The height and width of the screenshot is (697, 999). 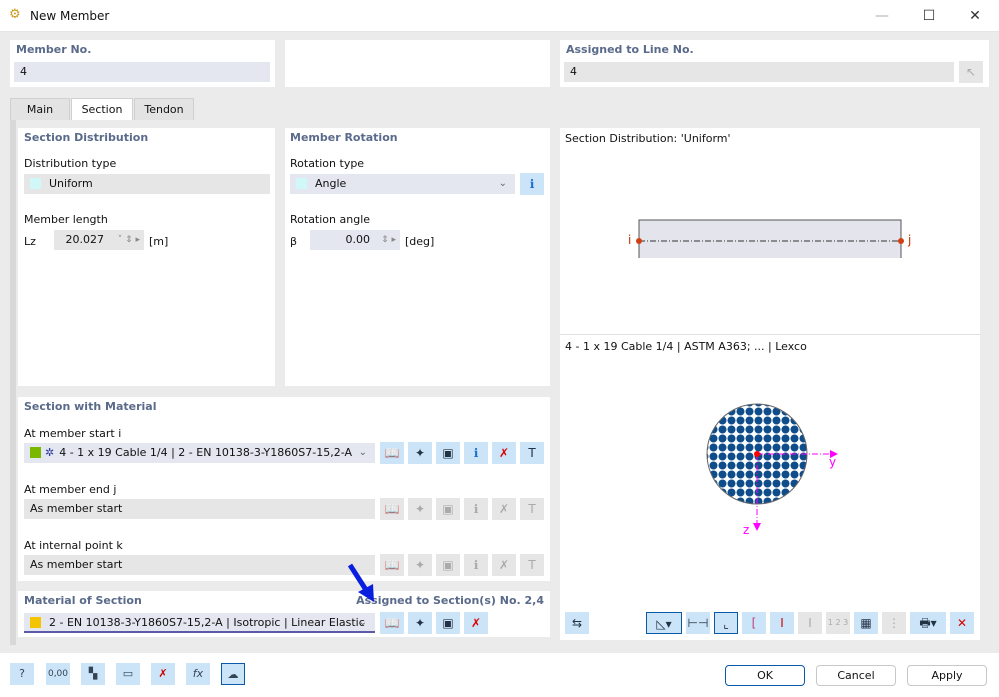 I want to click on member-bar, so click(x=770, y=238).